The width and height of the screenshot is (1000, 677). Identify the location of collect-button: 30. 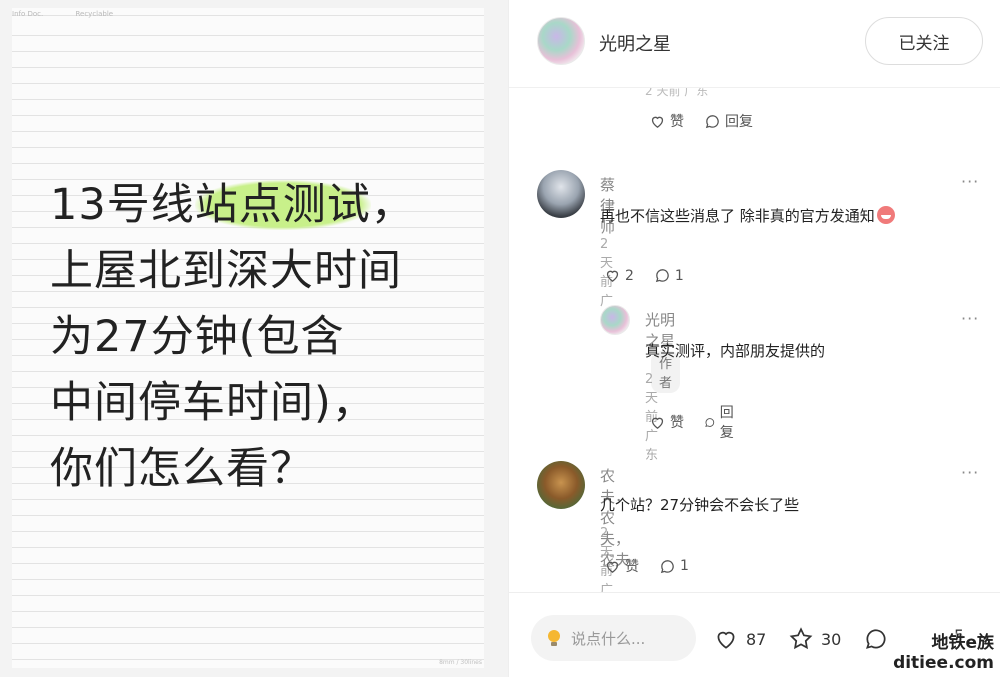
(814, 639).